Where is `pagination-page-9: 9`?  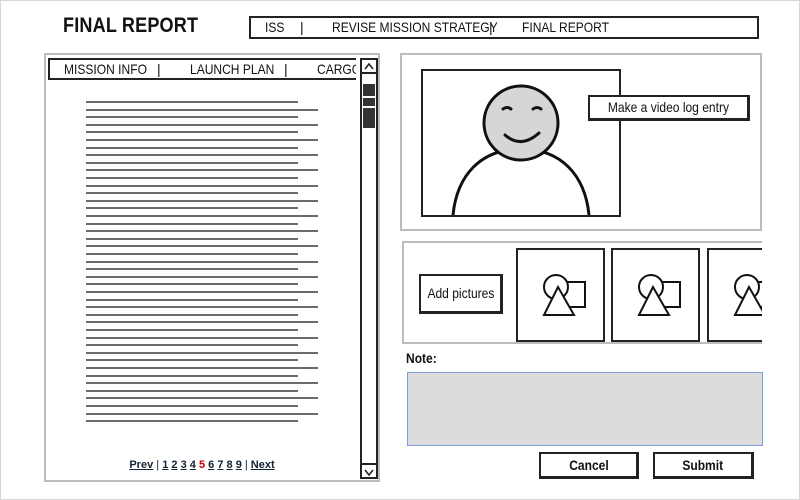
pagination-page-9: 9 is located at coordinates (239, 465).